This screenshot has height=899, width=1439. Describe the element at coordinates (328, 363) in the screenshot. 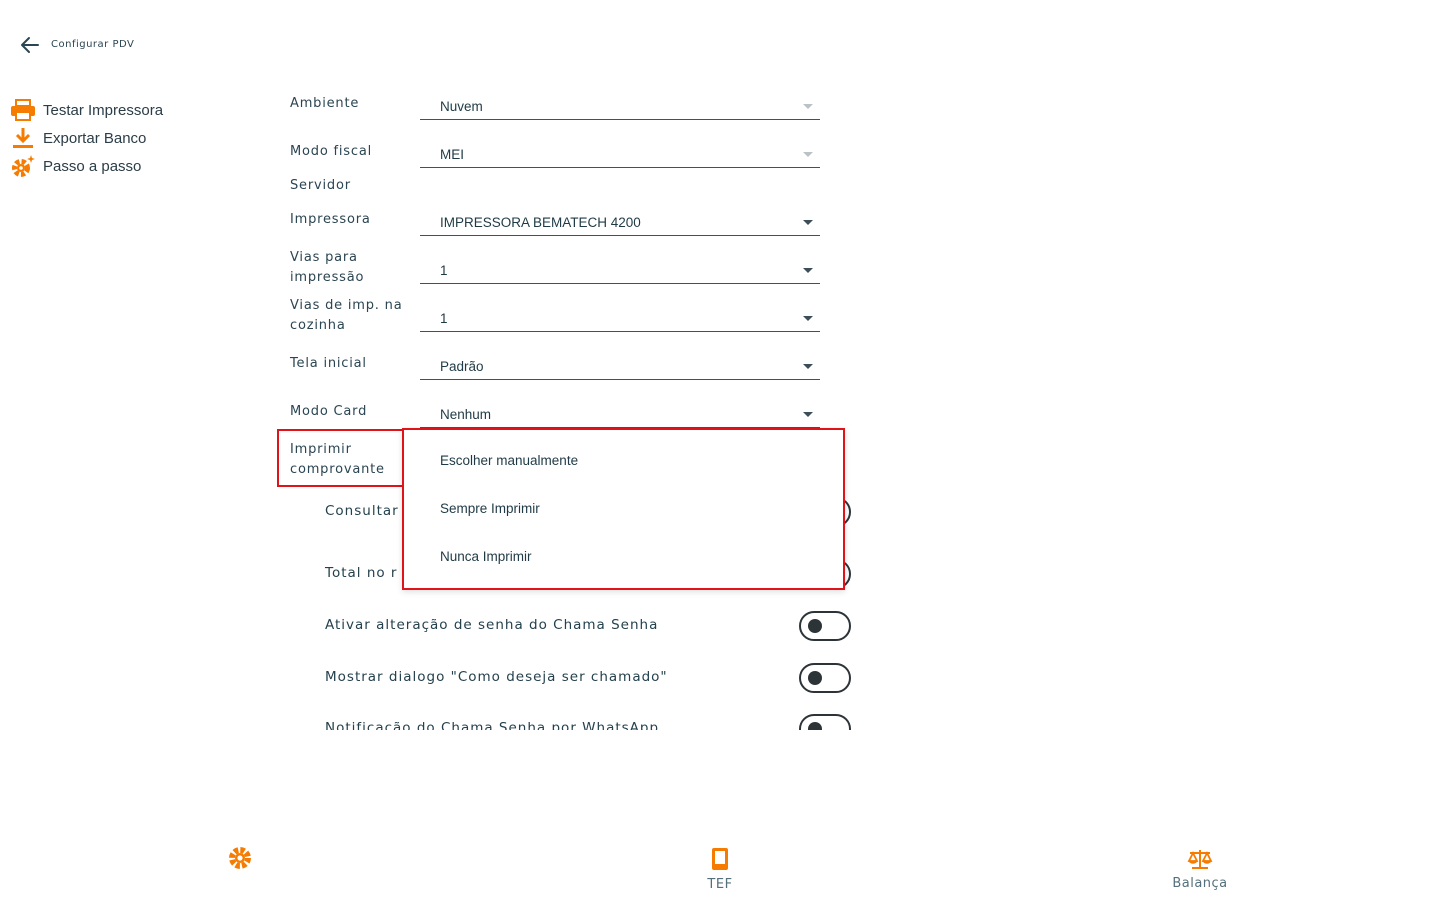

I see `tela-inicial-label: Tela inicial` at that location.